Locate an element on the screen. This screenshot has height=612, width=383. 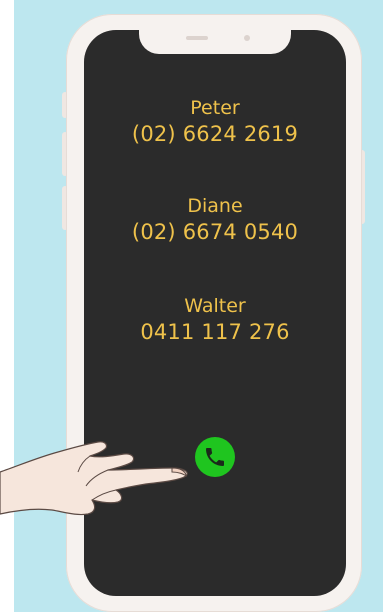
contact-name: Peter is located at coordinates (215, 108).